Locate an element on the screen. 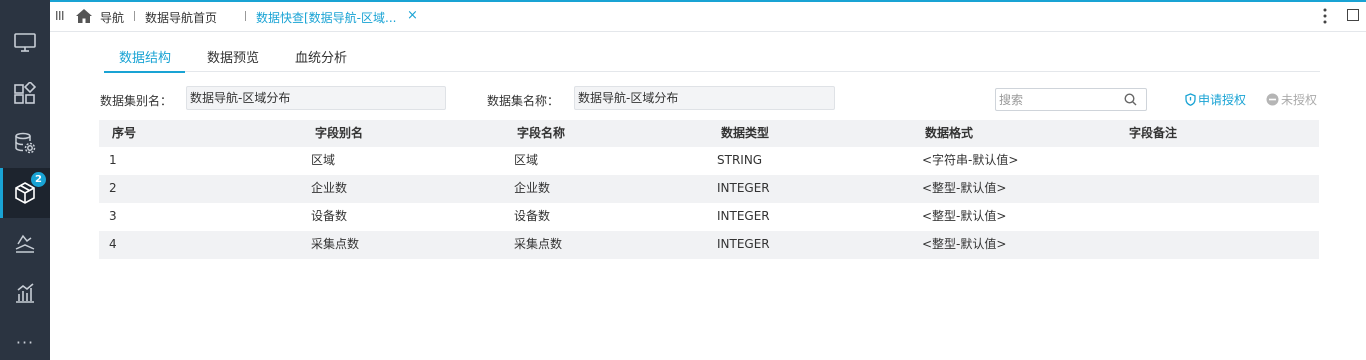  database-gear-icon is located at coordinates (25, 143).